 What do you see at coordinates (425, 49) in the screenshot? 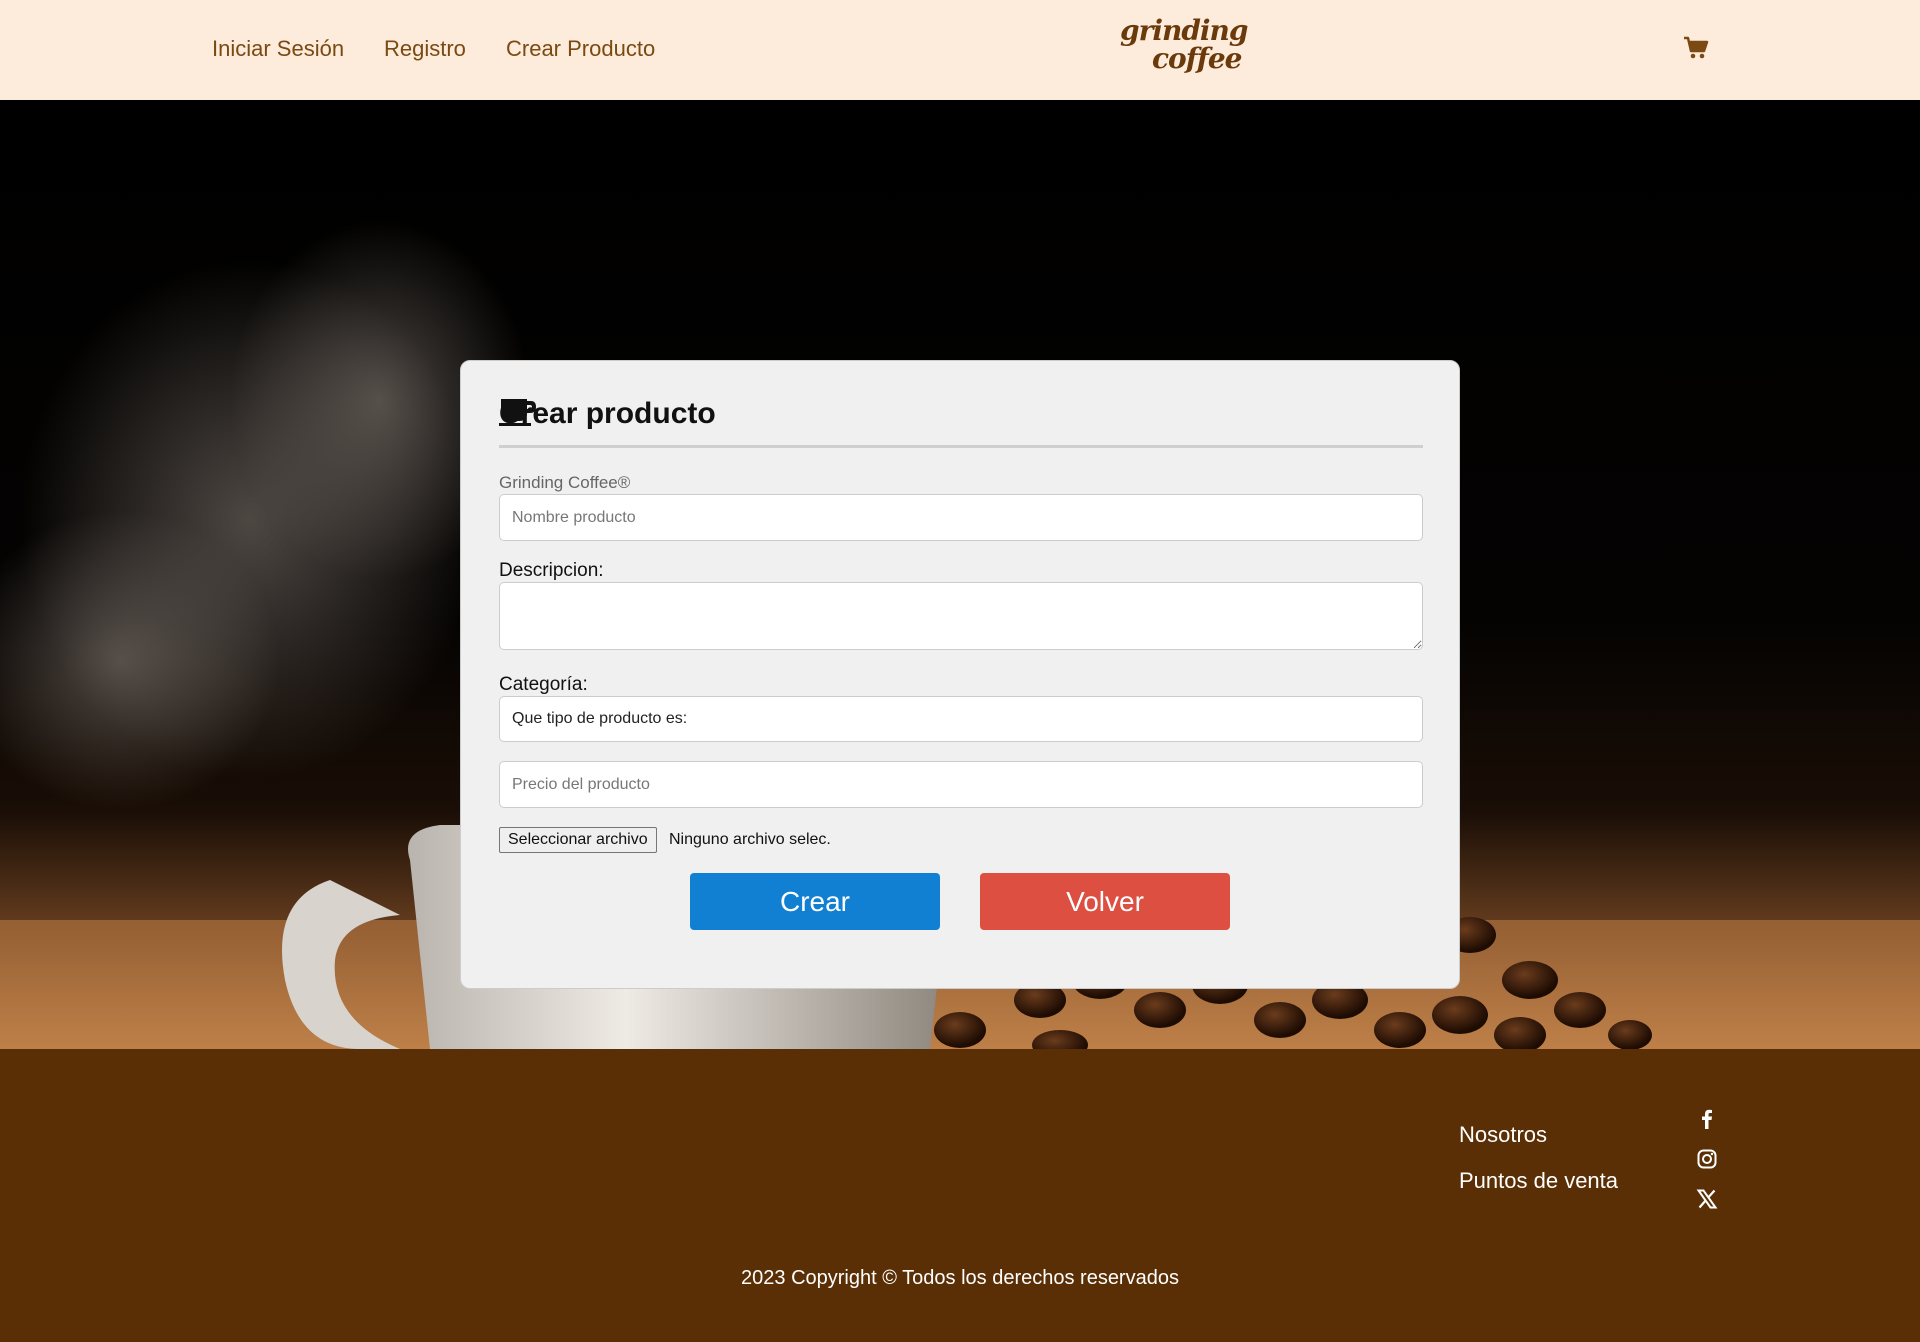
I see `nav-link-register: Registro` at bounding box center [425, 49].